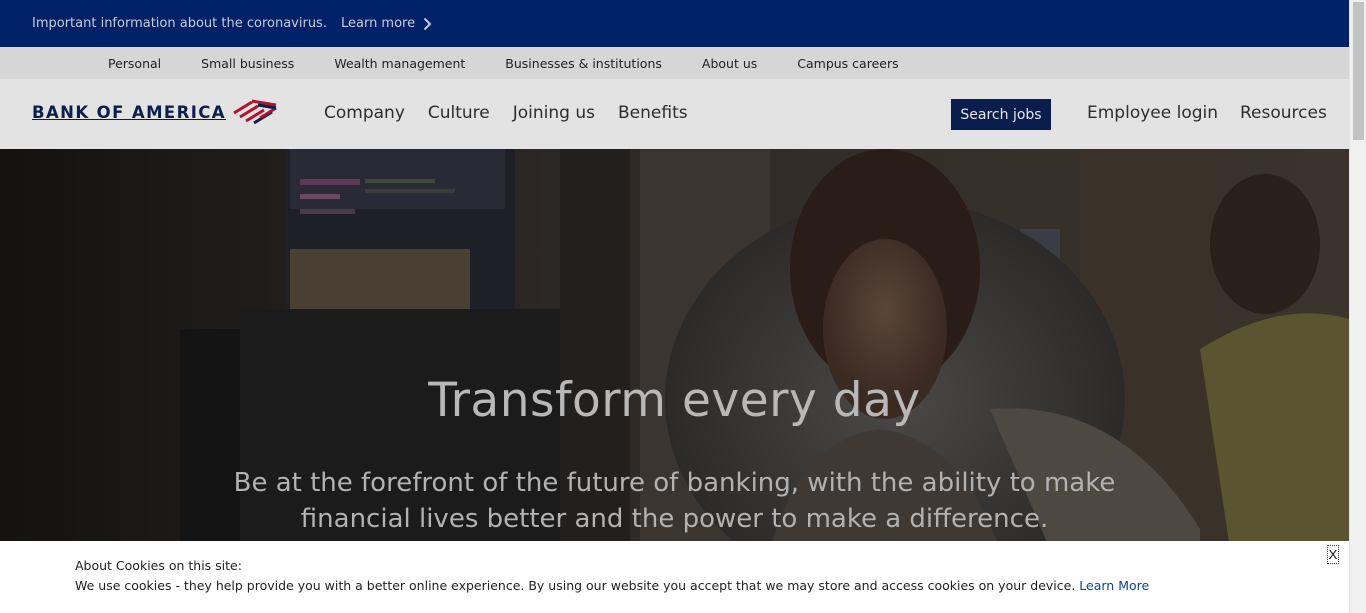 This screenshot has width=1366, height=613. Describe the element at coordinates (1001, 114) in the screenshot. I see `search-jobs-button: Search jobs` at that location.